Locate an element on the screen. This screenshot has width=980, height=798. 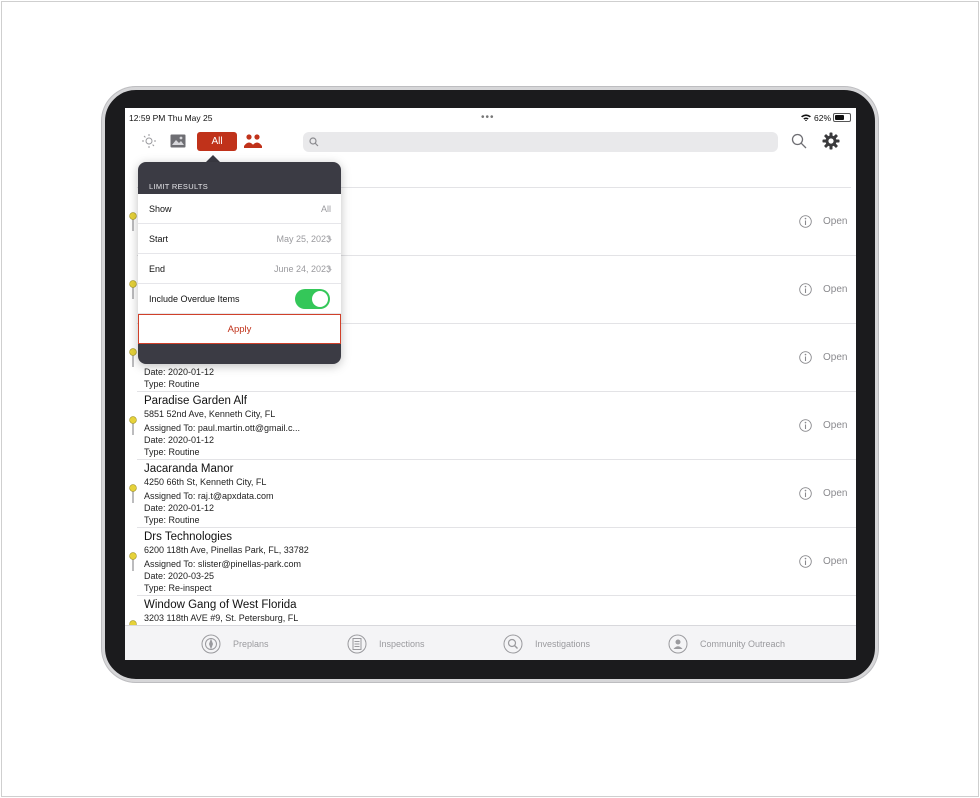
search-field-magnifier-icon is located at coordinates (314, 142).